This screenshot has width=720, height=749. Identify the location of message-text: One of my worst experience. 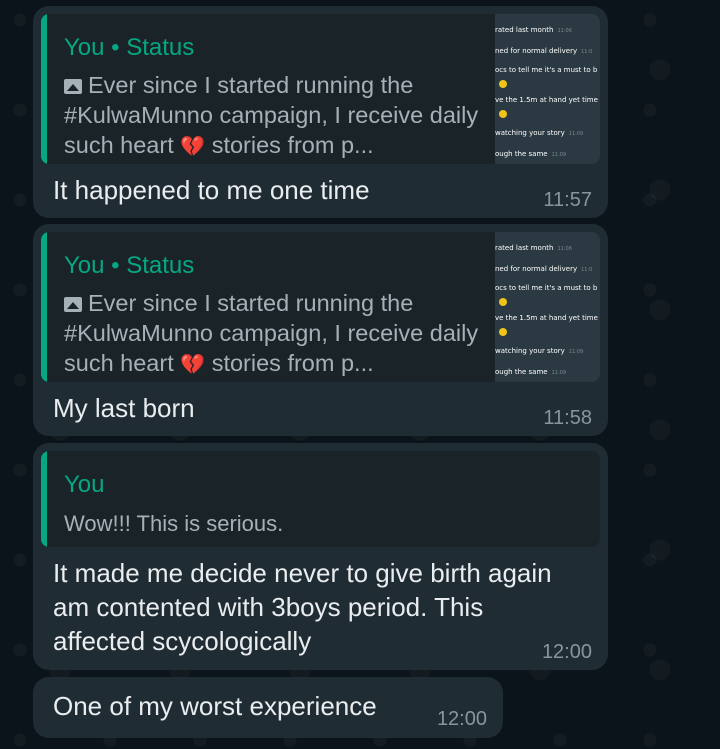
(215, 706).